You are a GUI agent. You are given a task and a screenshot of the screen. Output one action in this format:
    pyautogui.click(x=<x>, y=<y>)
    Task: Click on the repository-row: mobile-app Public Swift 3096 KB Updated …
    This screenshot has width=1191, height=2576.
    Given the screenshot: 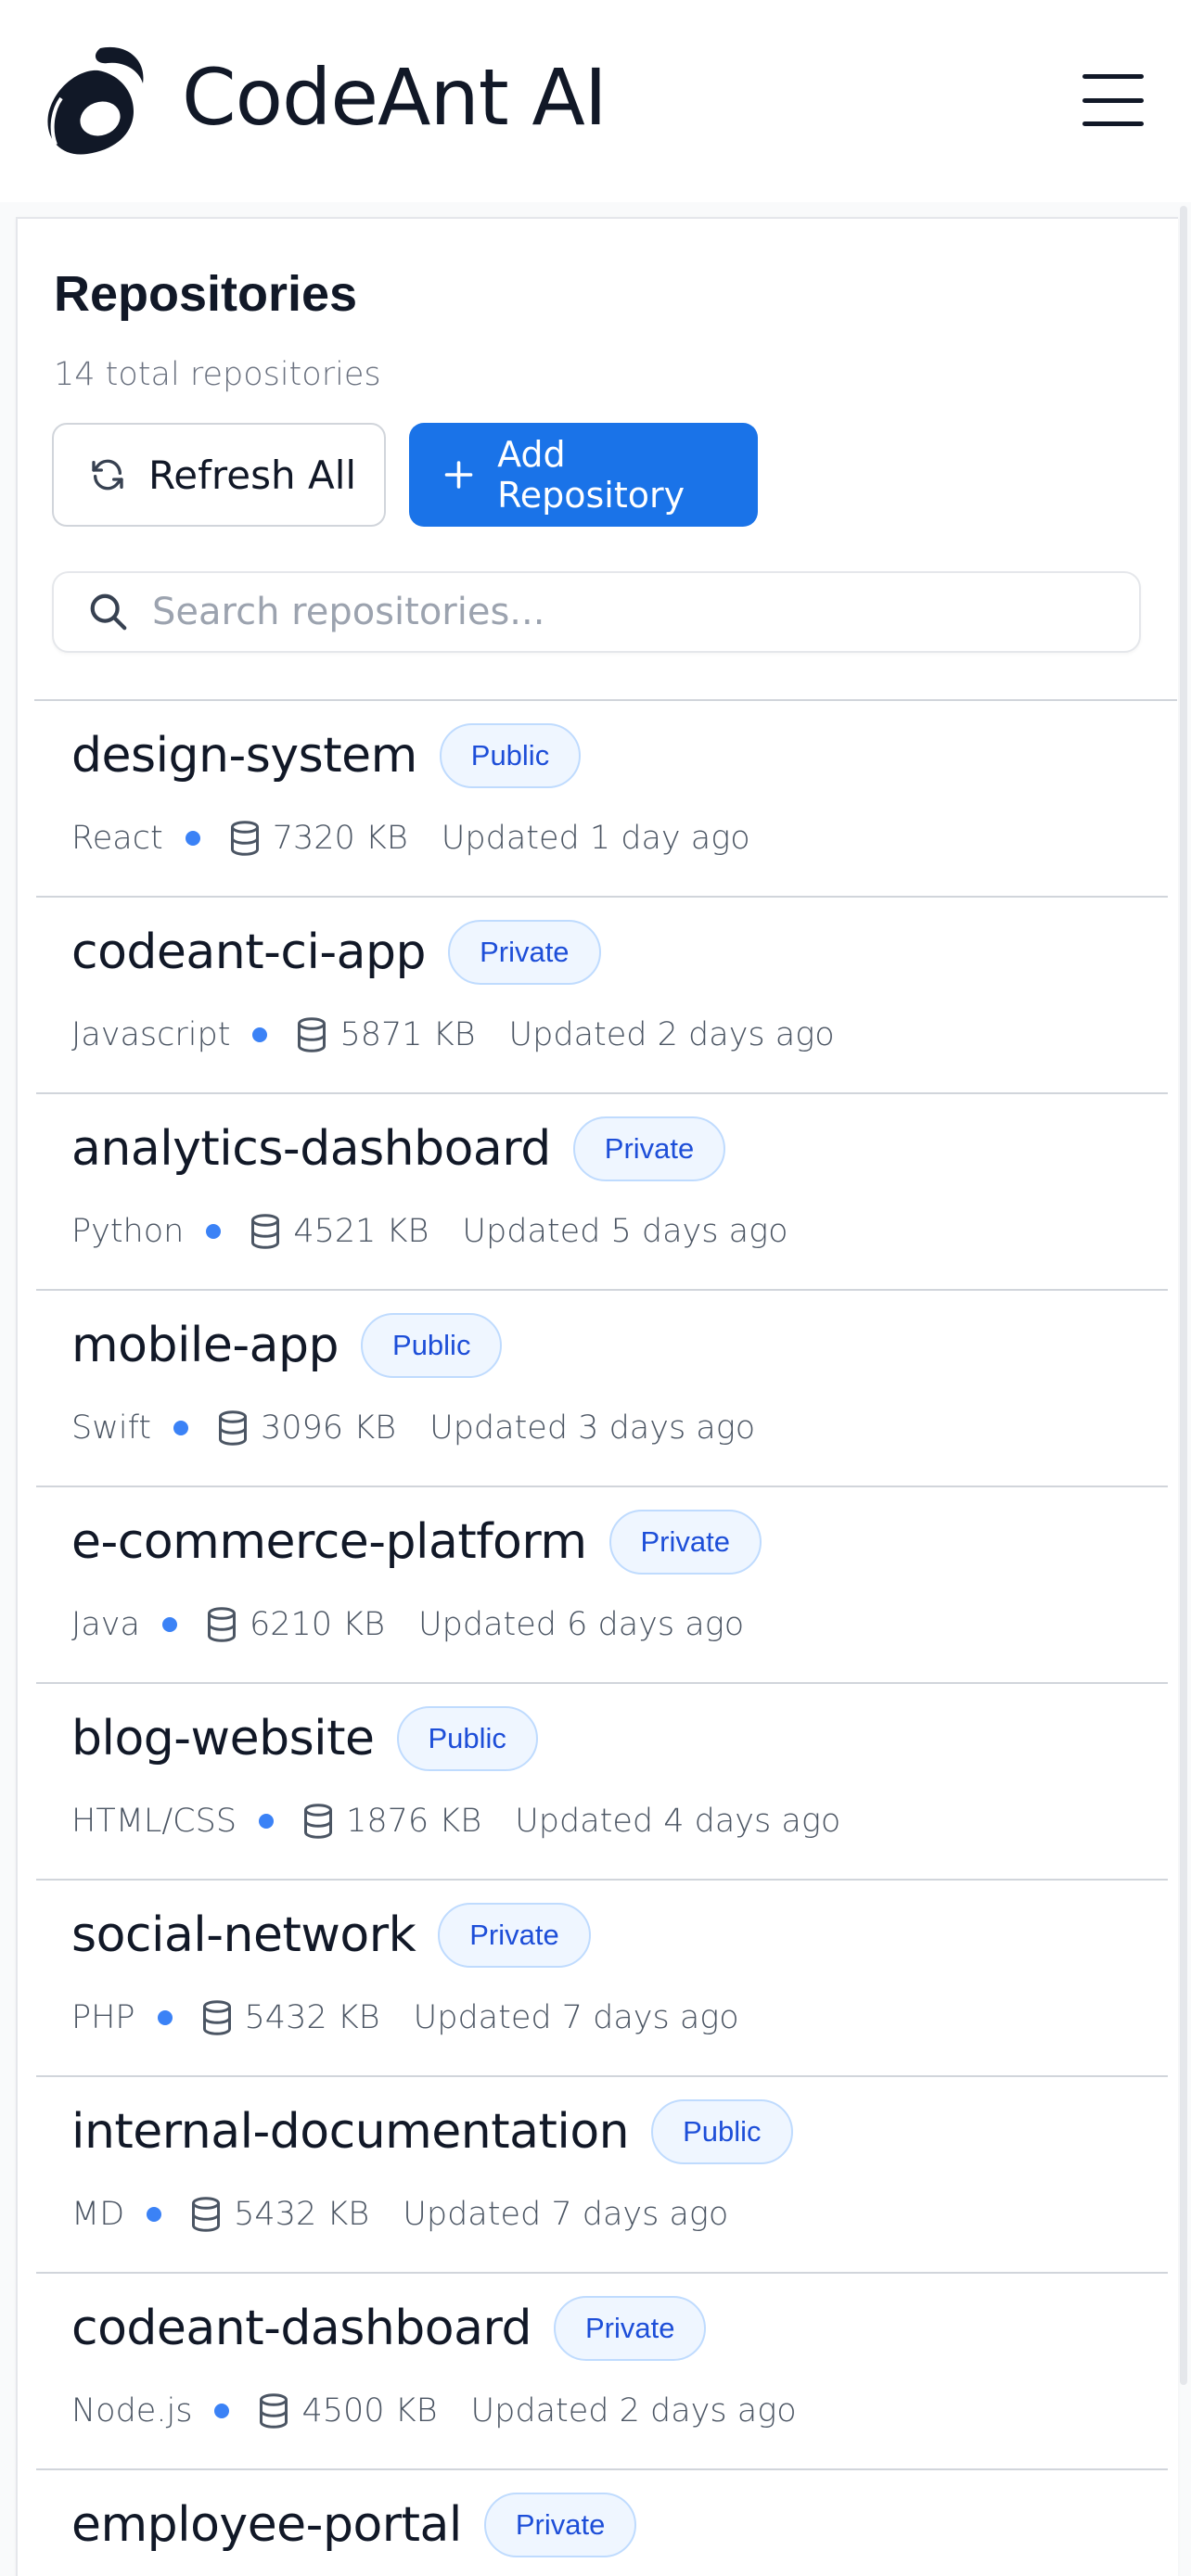 What is the action you would take?
    pyautogui.click(x=602, y=1389)
    